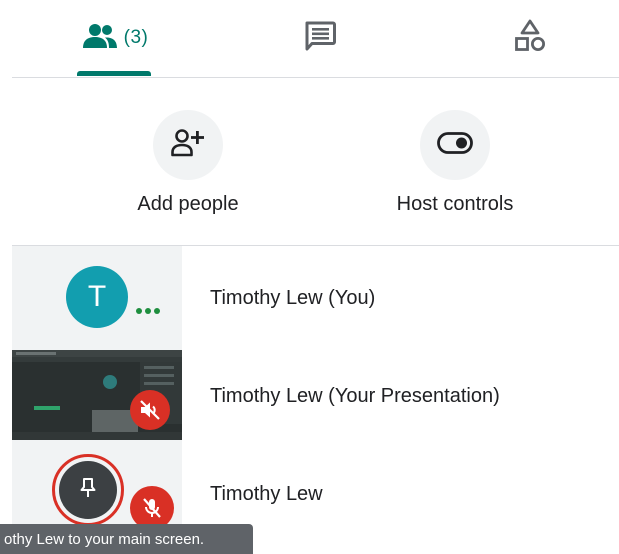  I want to click on tab-activities, so click(530, 38).